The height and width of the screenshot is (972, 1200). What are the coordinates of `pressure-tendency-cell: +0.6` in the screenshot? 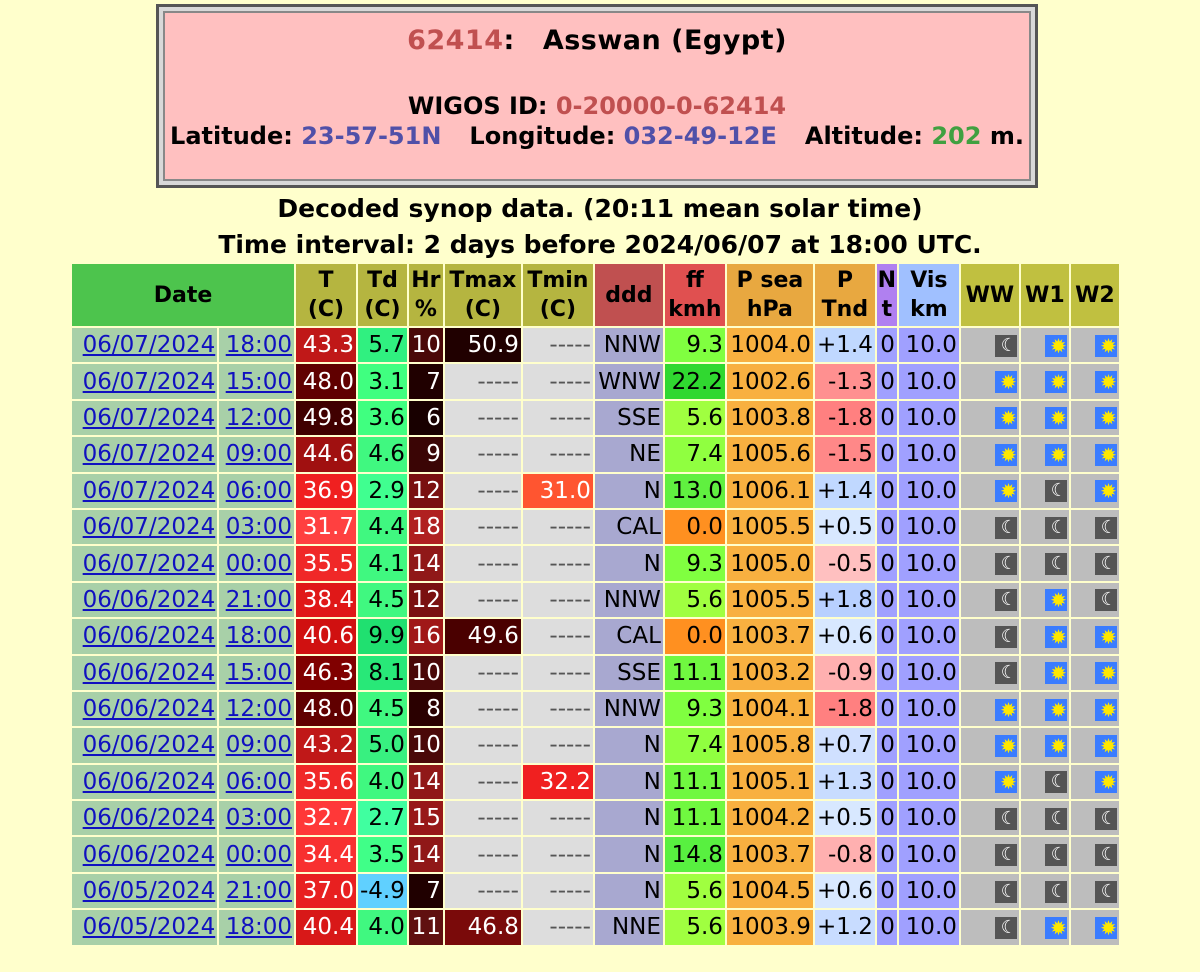 It's located at (844, 636).